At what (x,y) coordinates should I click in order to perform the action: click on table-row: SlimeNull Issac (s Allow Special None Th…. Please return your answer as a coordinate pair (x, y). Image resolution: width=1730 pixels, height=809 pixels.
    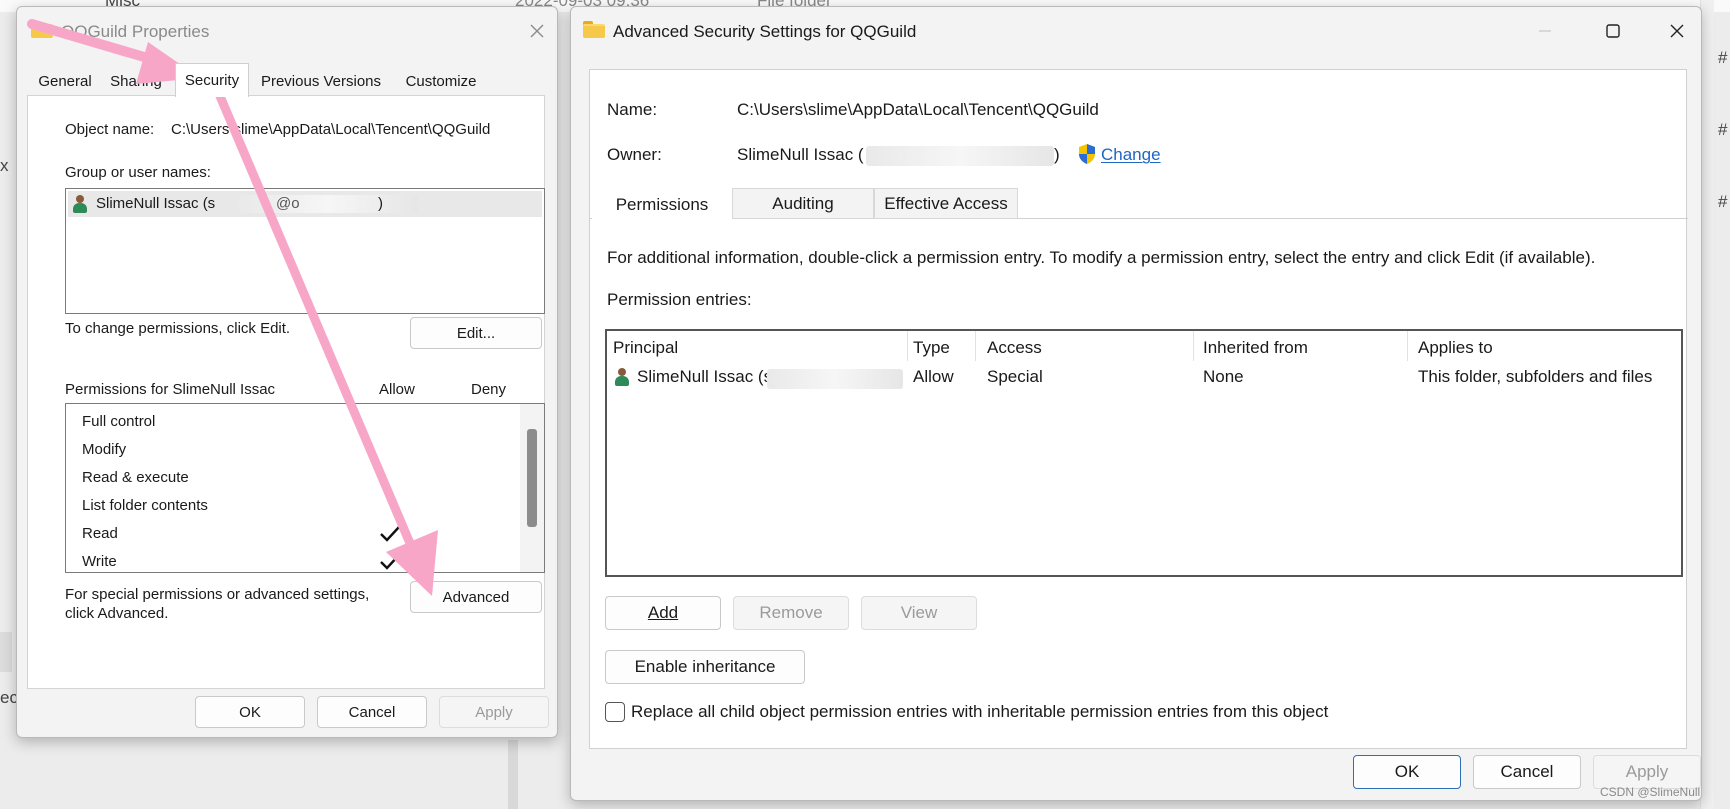
    Looking at the image, I should click on (1144, 379).